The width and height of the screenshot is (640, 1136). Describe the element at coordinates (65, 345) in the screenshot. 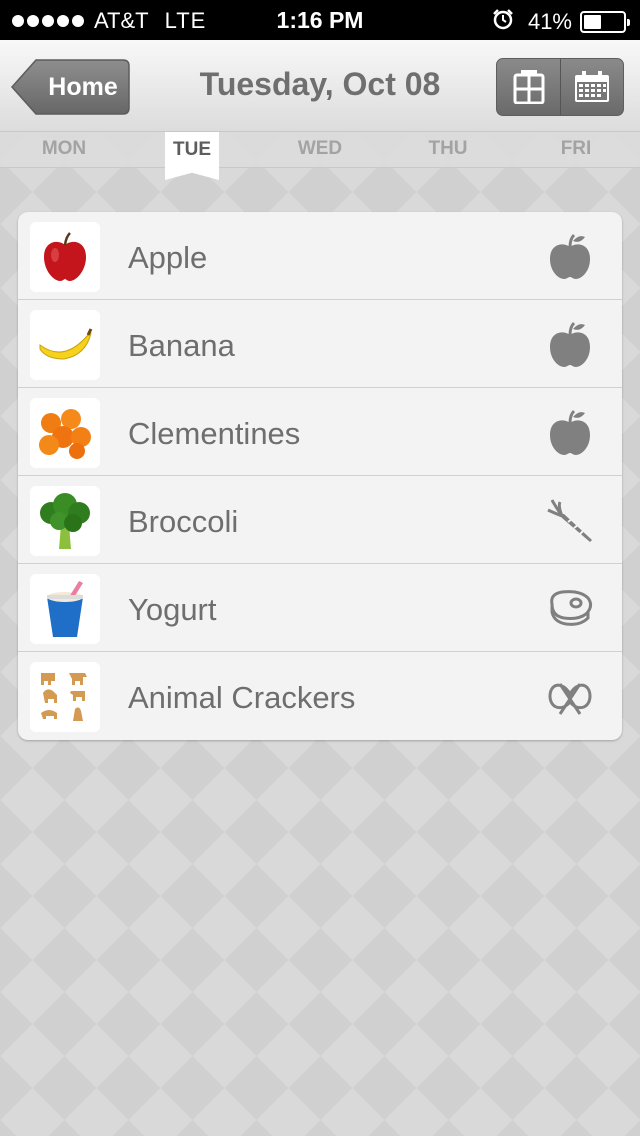

I see `banana-thumbnail` at that location.